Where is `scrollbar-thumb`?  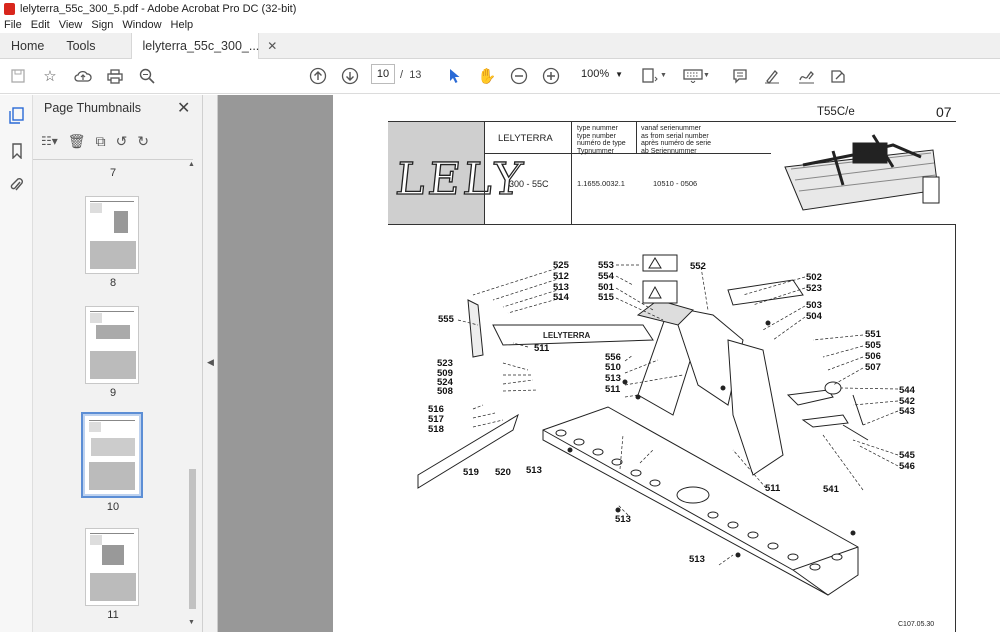
scrollbar-thumb is located at coordinates (192, 539).